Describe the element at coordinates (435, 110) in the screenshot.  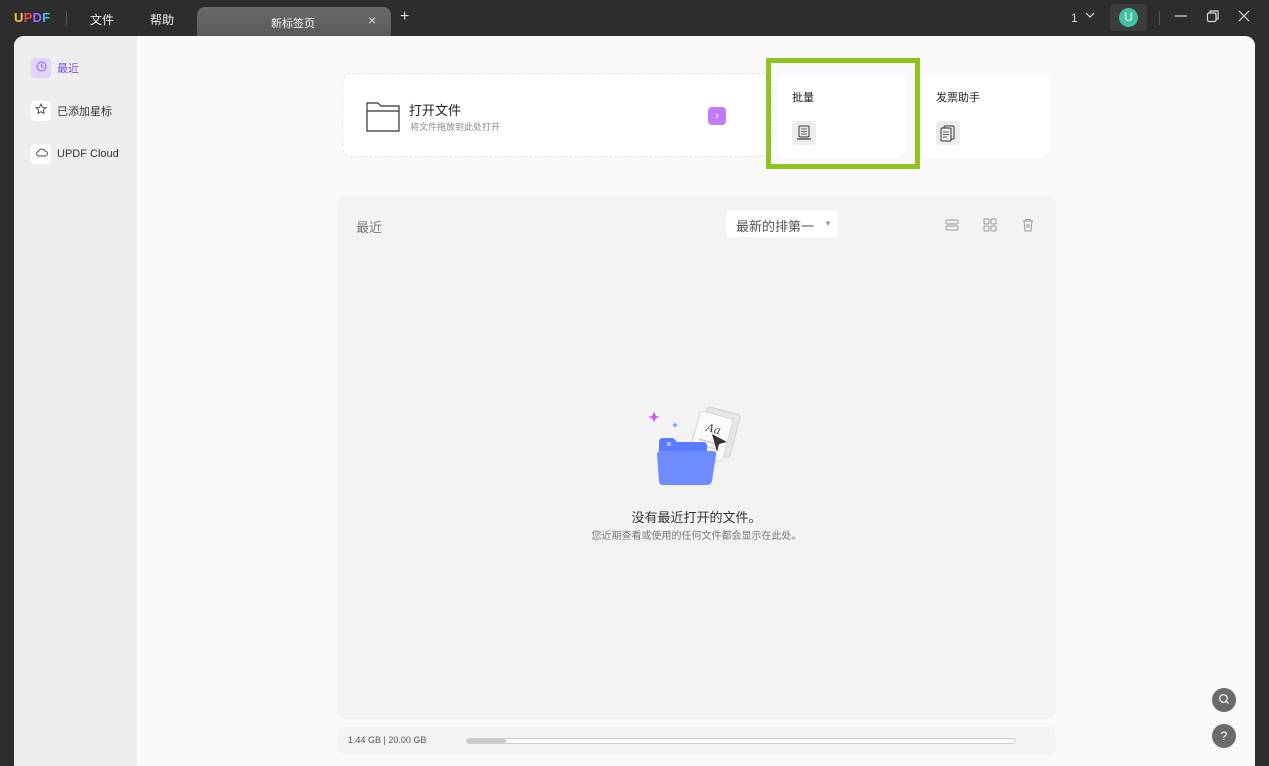
I see `open-file-title: 打开文件` at that location.